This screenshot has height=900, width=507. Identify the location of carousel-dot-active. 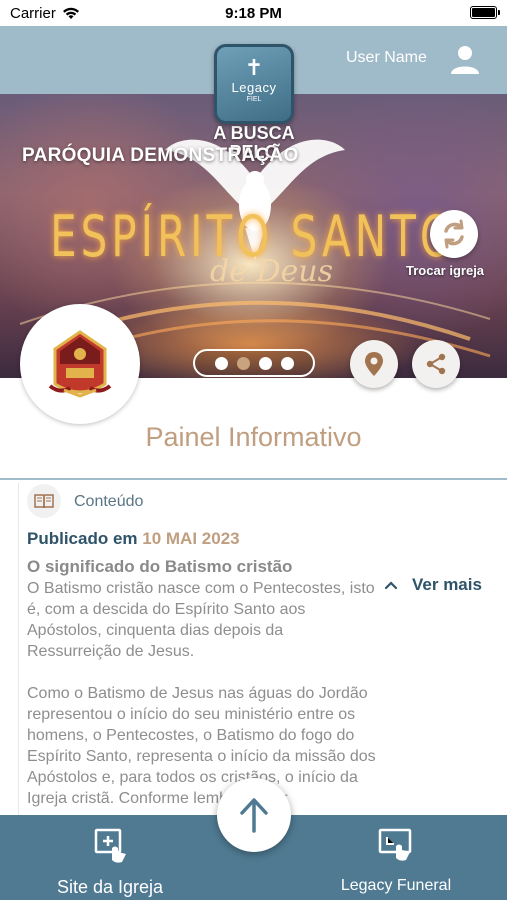
(243, 363).